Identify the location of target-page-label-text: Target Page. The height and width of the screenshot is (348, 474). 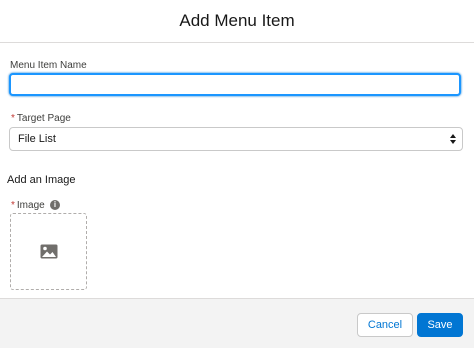
(43, 118).